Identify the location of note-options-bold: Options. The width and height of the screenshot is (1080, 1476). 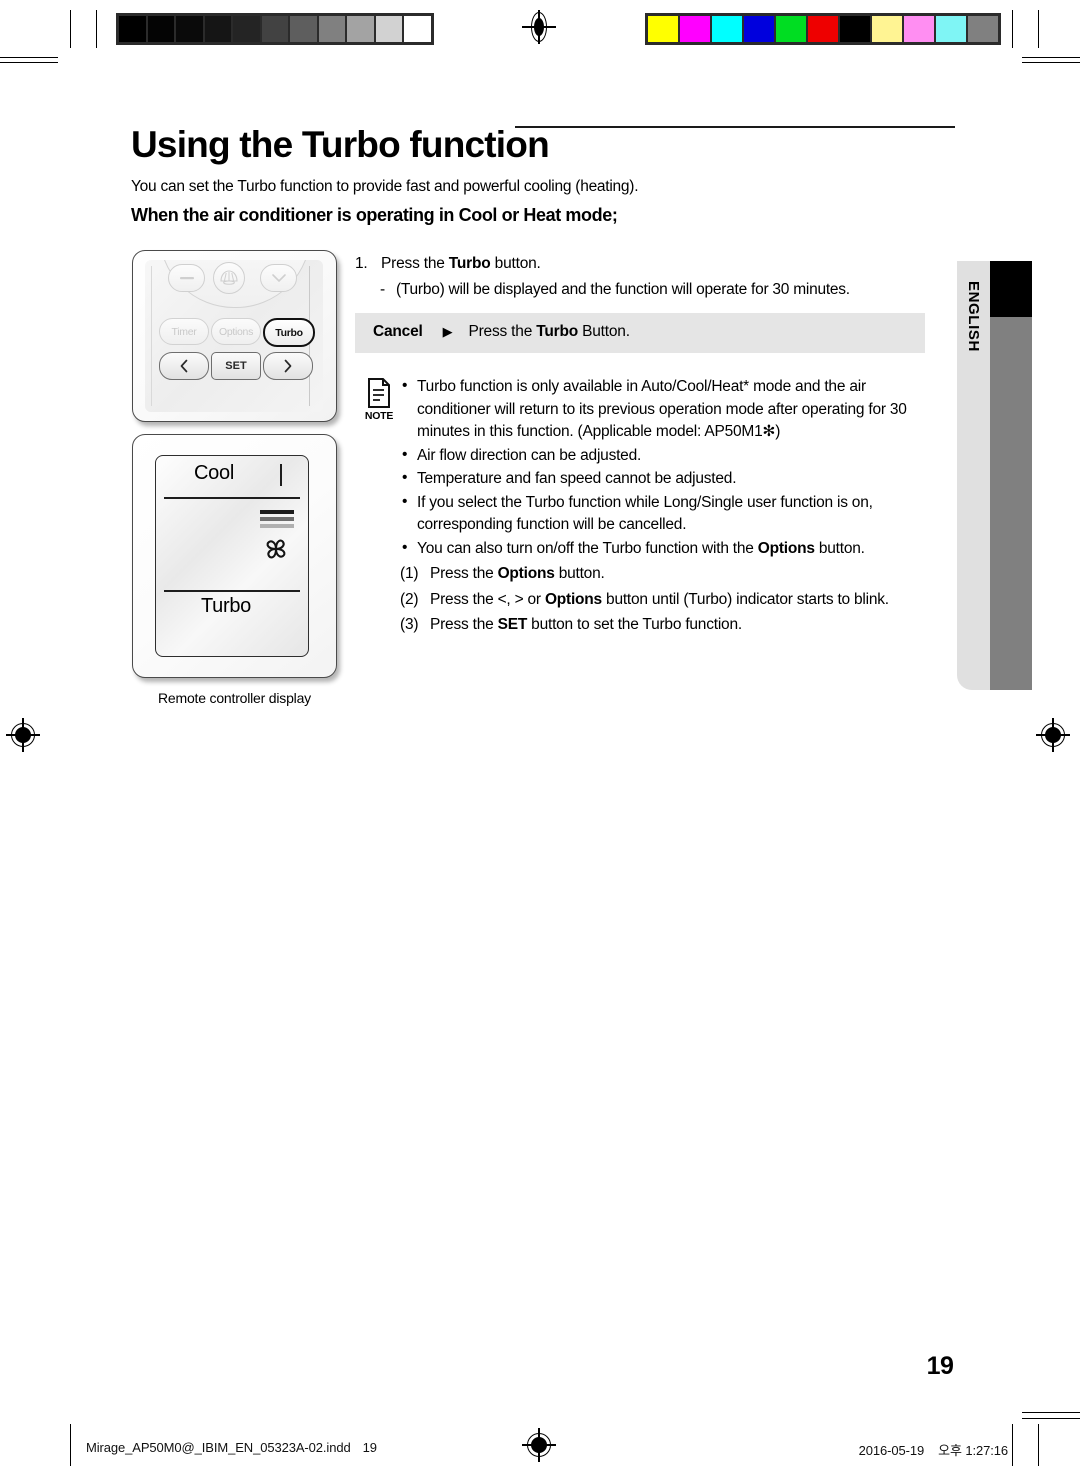
(786, 548).